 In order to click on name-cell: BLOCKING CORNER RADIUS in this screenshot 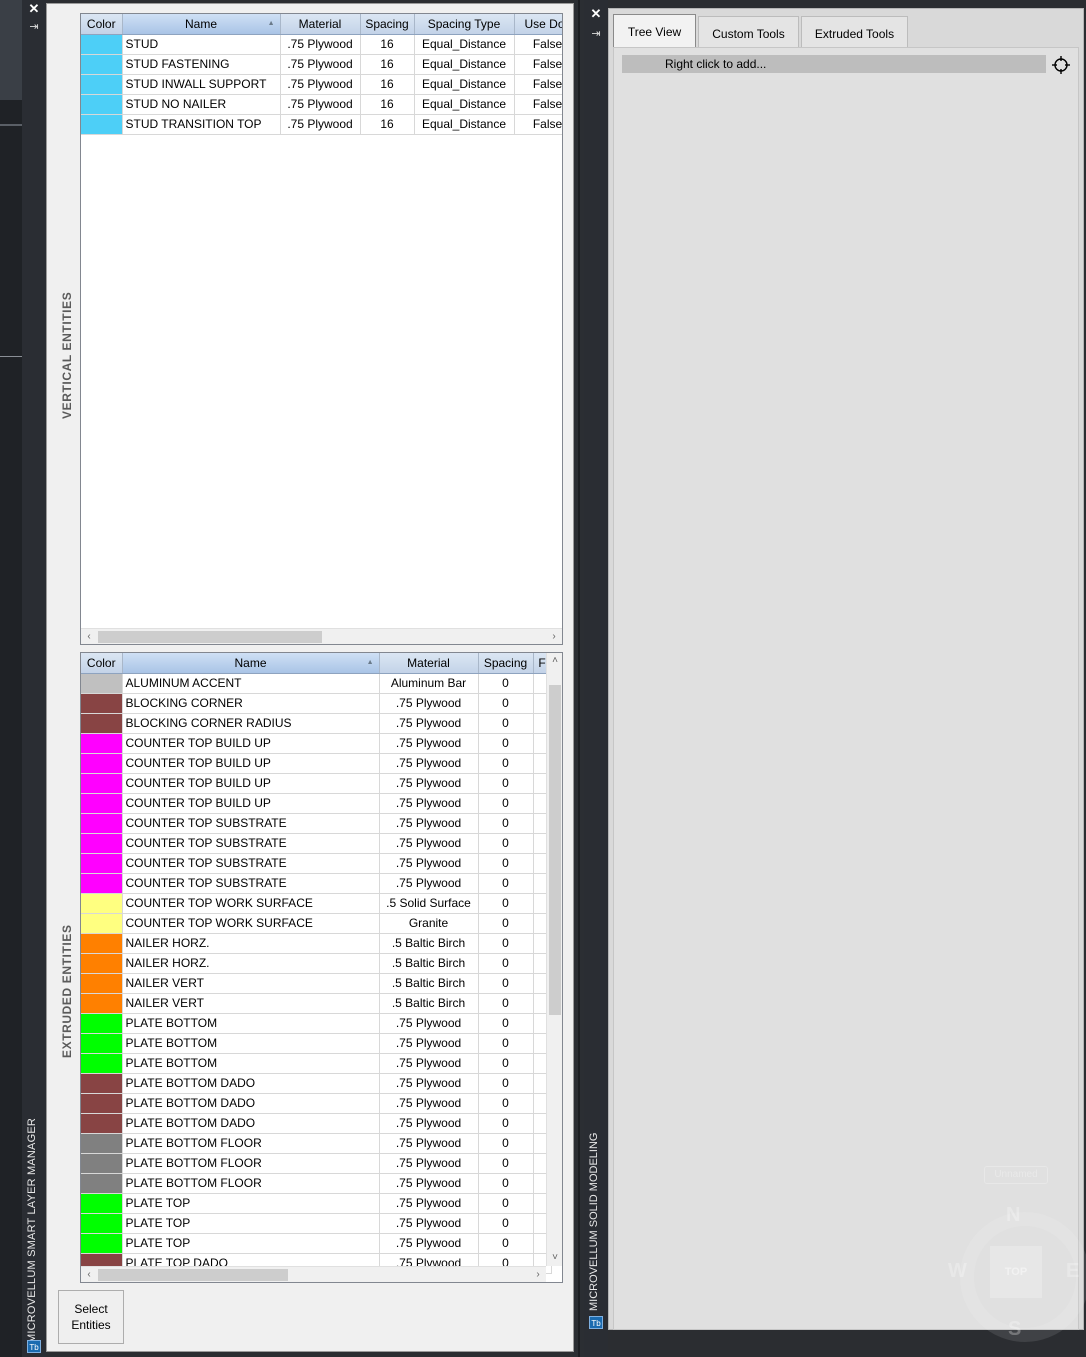, I will do `click(251, 723)`.